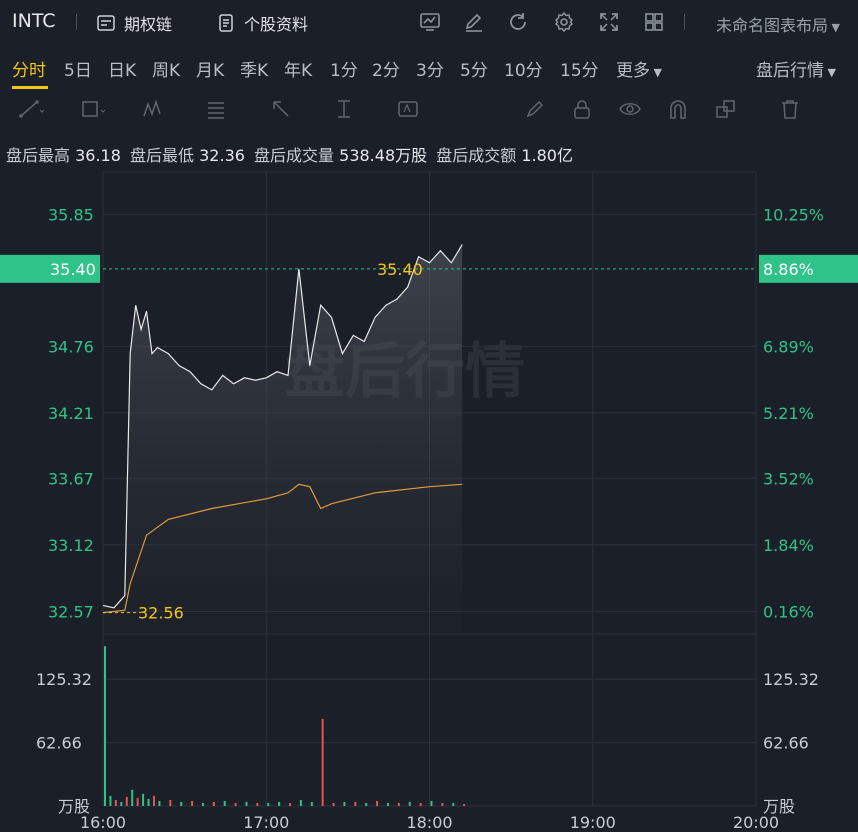  What do you see at coordinates (583, 109) in the screenshot?
I see `lock-icon` at bounding box center [583, 109].